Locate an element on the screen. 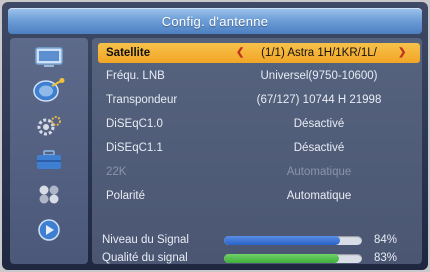 This screenshot has width=430, height=272. setting-label: 22K is located at coordinates (116, 172).